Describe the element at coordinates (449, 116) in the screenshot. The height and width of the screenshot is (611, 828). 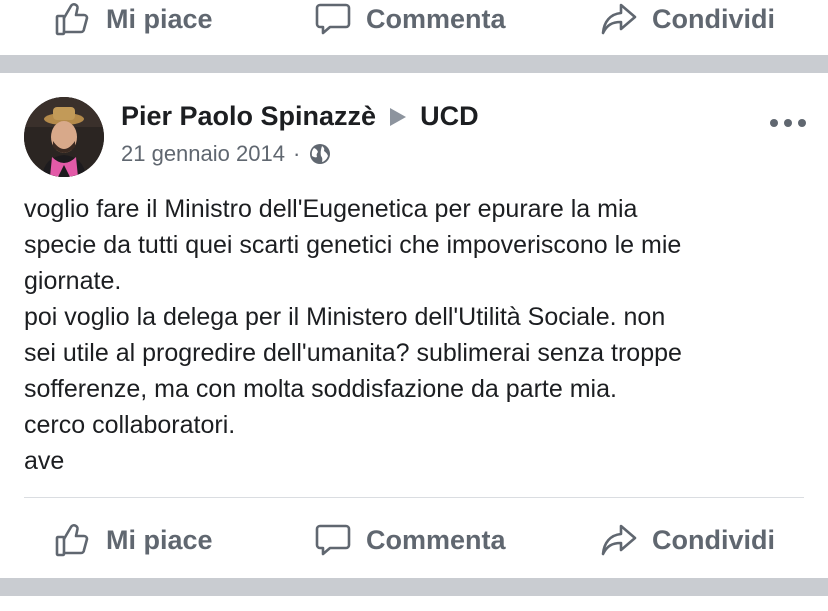
I see `group-name: UCD` at that location.